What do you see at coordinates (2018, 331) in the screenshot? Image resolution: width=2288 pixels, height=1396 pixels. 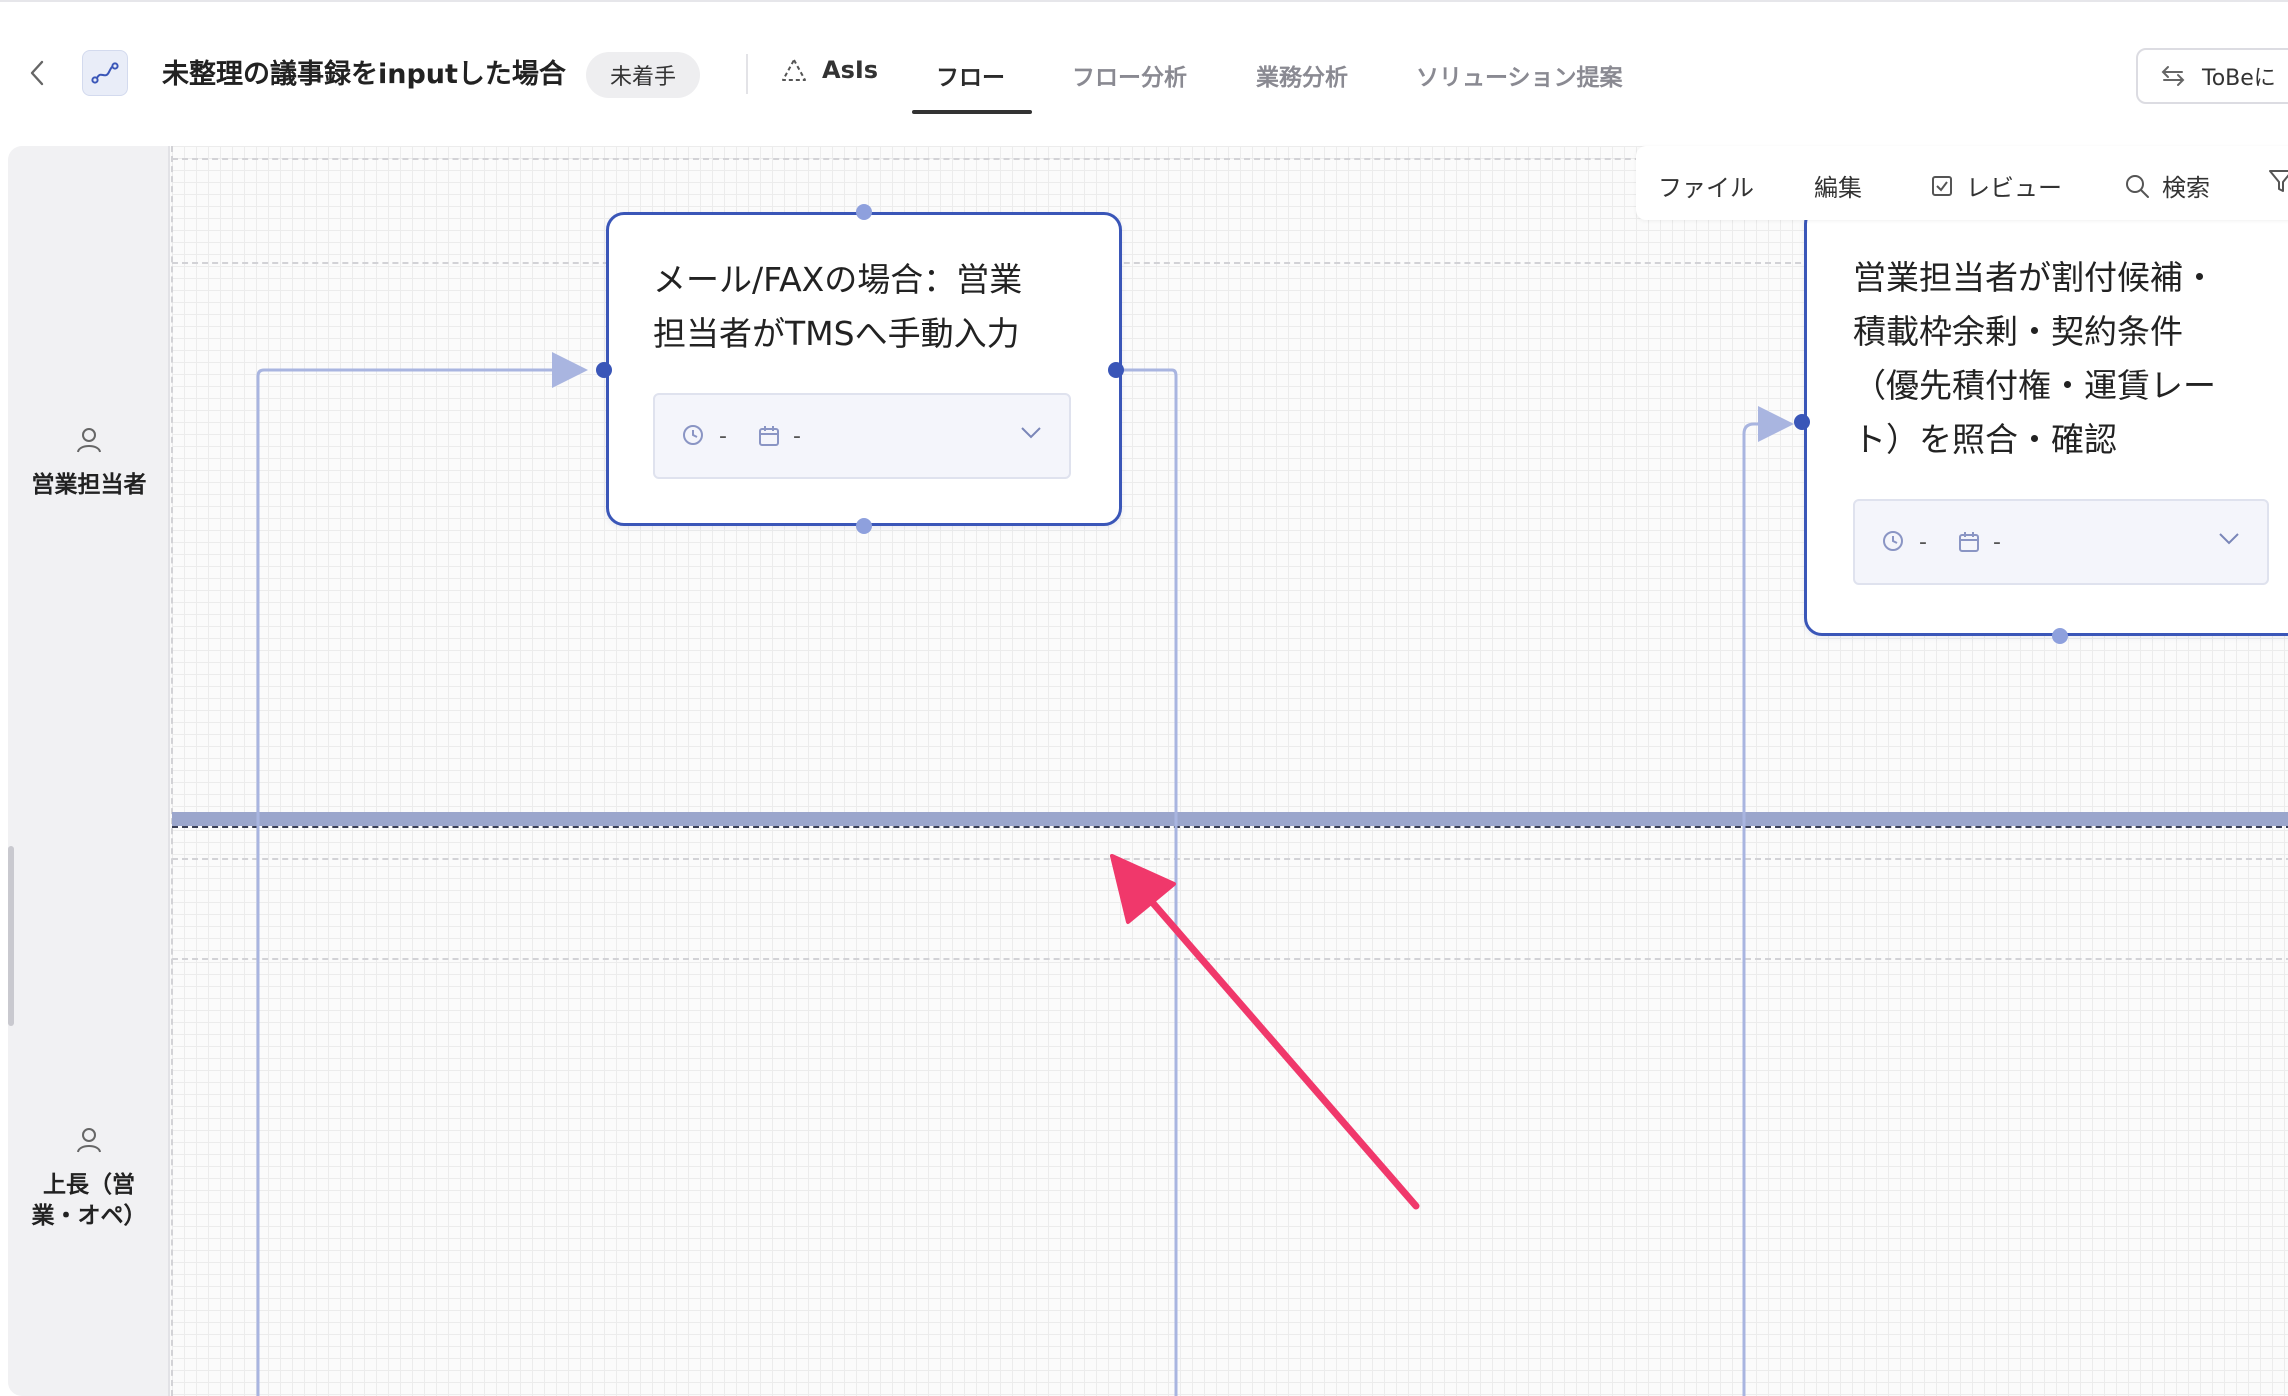 I see `node-text-line: 積載枠余剰・契約条件` at bounding box center [2018, 331].